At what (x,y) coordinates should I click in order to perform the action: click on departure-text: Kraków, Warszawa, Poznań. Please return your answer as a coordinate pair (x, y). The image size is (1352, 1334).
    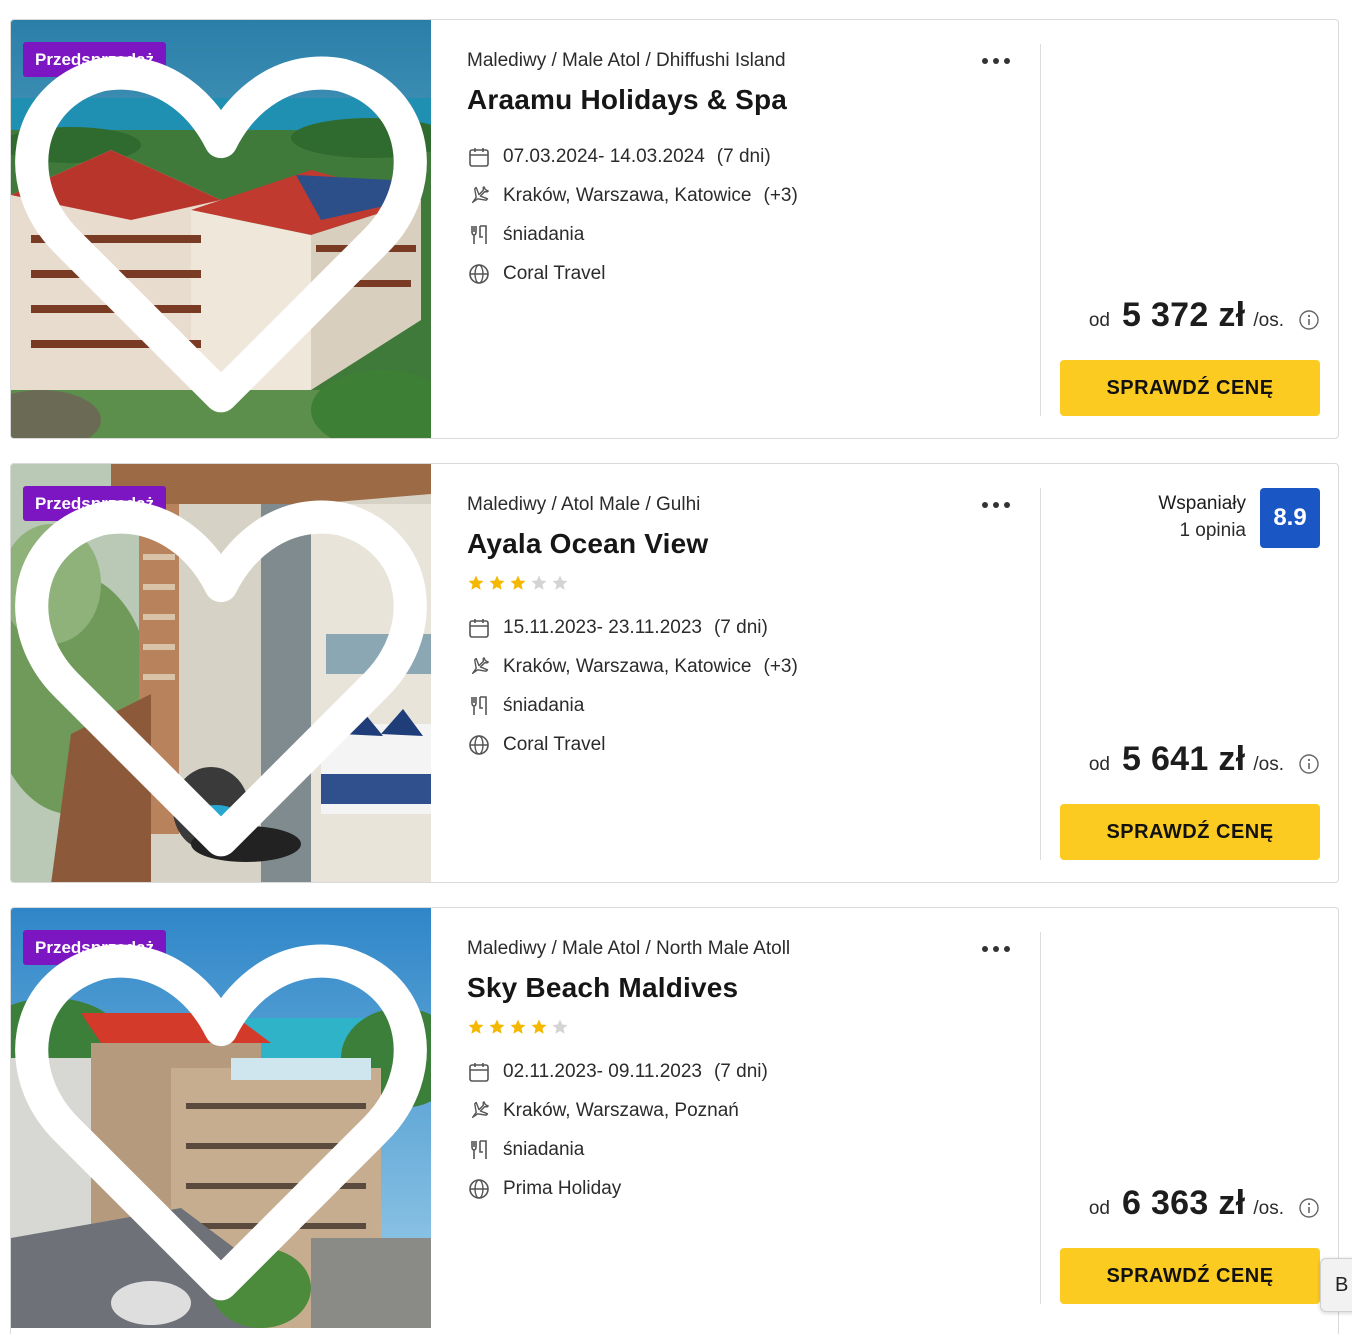
    Looking at the image, I should click on (621, 1110).